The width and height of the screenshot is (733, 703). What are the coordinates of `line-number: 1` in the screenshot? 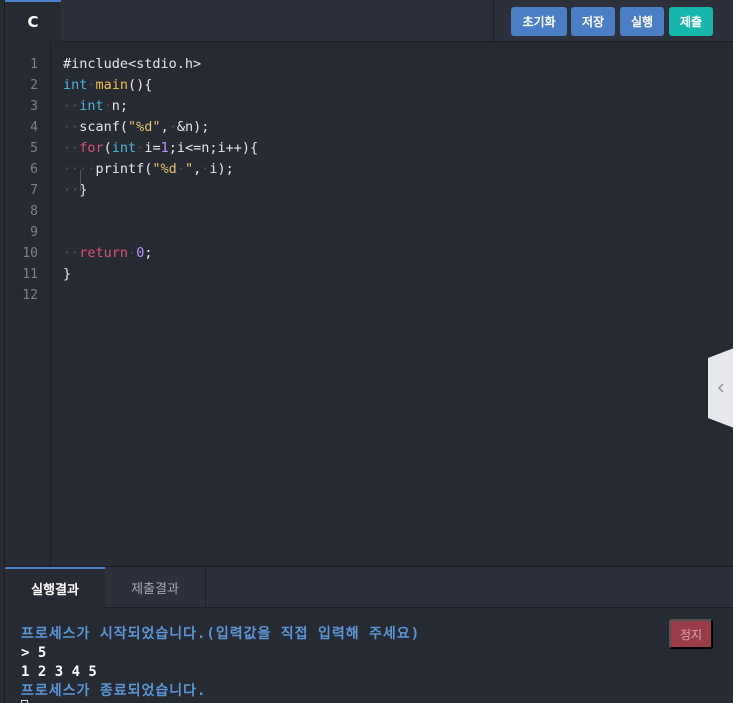 It's located at (34, 64).